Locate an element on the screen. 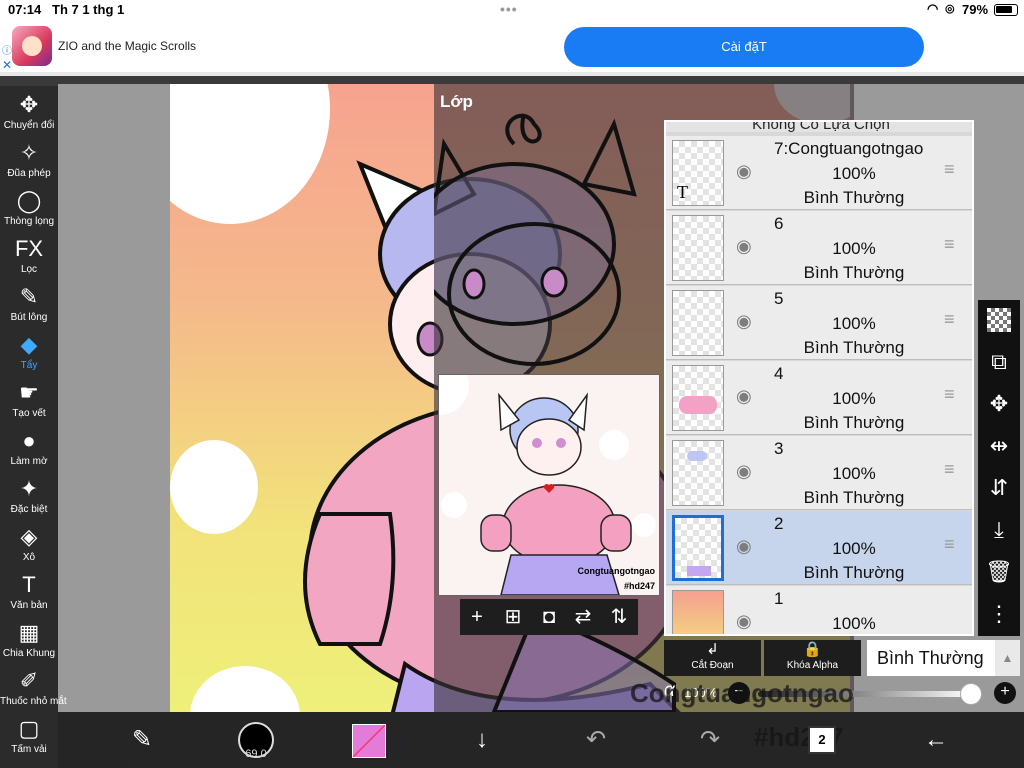 Image resolution: width=1024 pixels, height=768 pixels. bucket-icon: ◈ is located at coordinates (29, 536).